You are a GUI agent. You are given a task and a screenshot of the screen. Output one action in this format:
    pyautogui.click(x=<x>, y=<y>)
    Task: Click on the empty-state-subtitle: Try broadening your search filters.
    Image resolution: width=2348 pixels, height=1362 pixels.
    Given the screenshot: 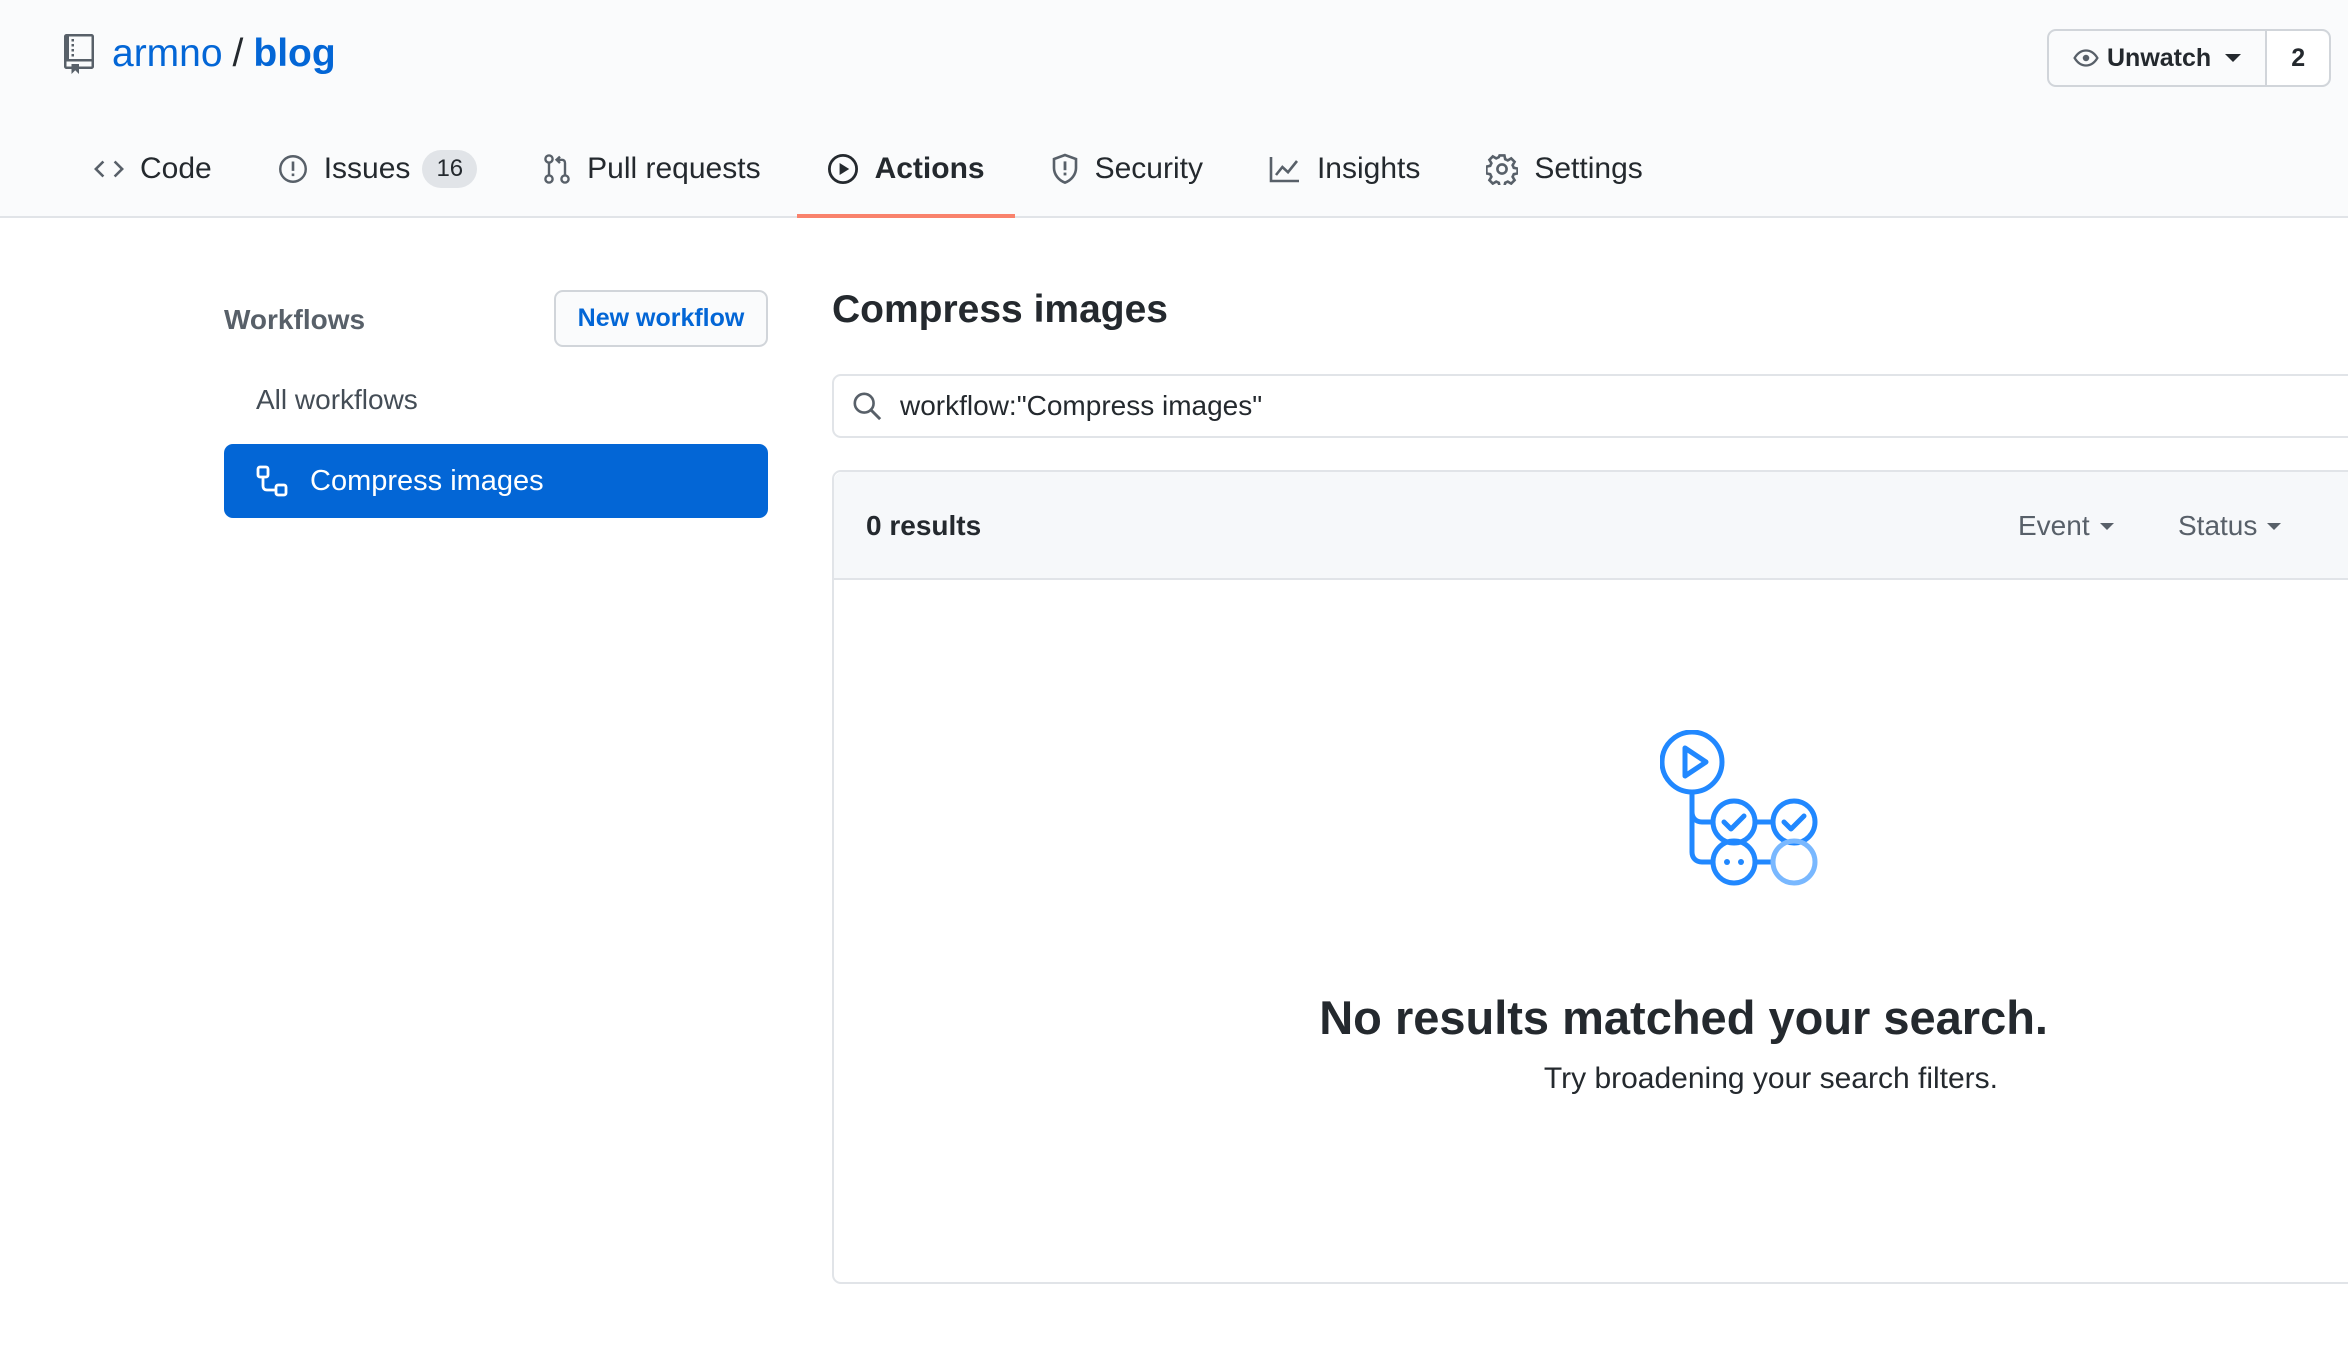 What is the action you would take?
    pyautogui.click(x=1770, y=1078)
    